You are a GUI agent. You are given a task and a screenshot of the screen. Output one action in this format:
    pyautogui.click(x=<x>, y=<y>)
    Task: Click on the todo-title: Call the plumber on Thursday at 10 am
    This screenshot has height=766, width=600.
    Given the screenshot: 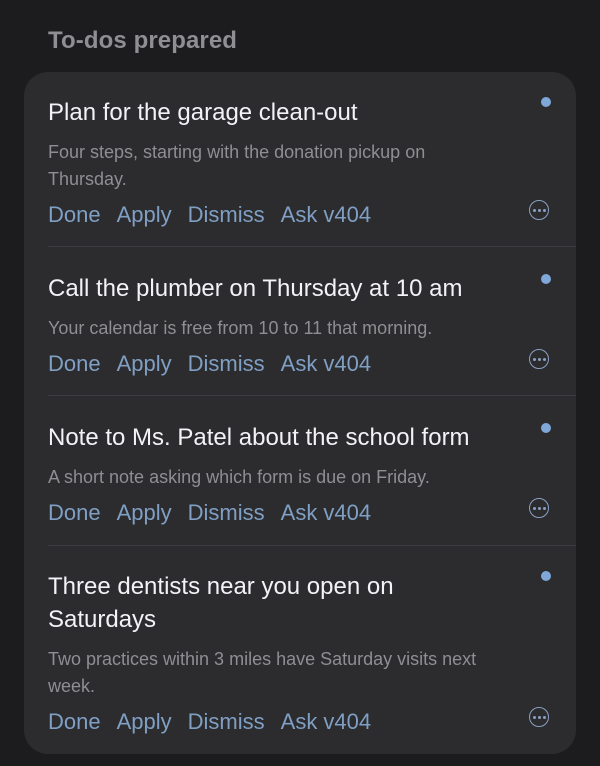 What is the action you would take?
    pyautogui.click(x=255, y=288)
    